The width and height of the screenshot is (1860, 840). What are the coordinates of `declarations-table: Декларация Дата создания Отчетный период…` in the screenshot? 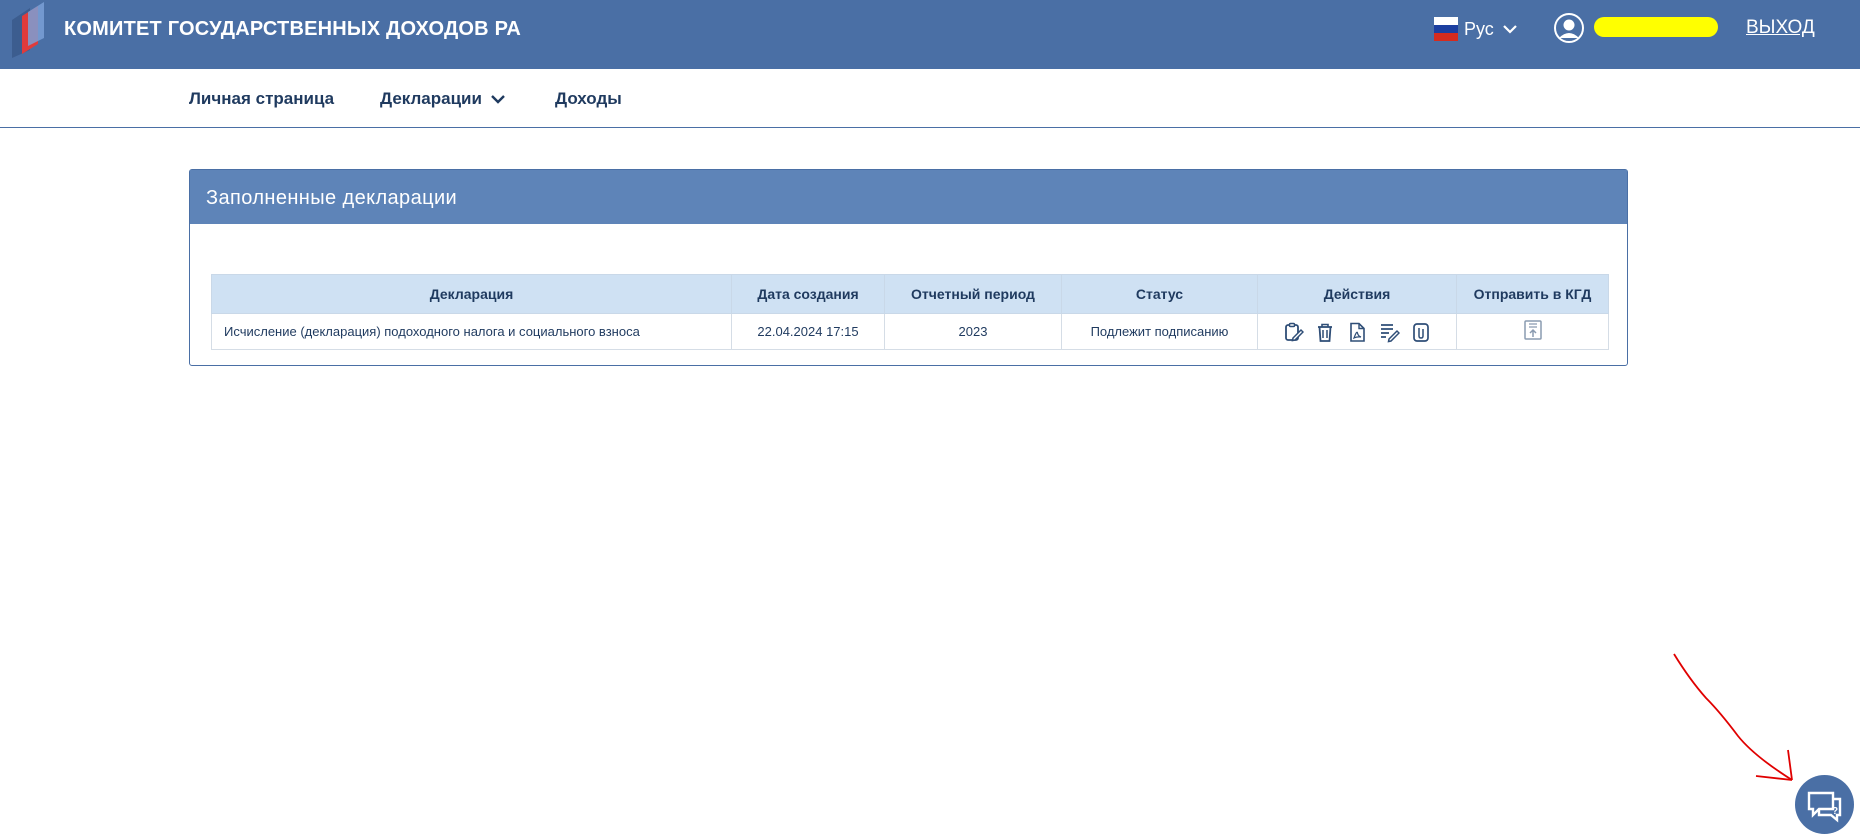 It's located at (910, 312).